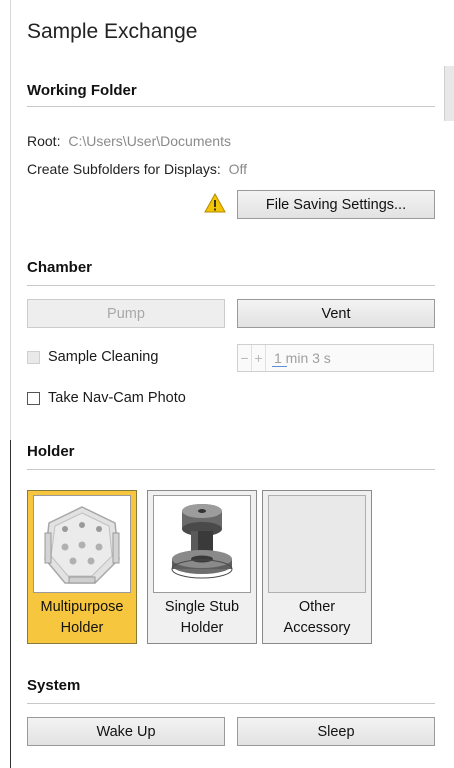  I want to click on nav-cam-checkbox, so click(33, 398).